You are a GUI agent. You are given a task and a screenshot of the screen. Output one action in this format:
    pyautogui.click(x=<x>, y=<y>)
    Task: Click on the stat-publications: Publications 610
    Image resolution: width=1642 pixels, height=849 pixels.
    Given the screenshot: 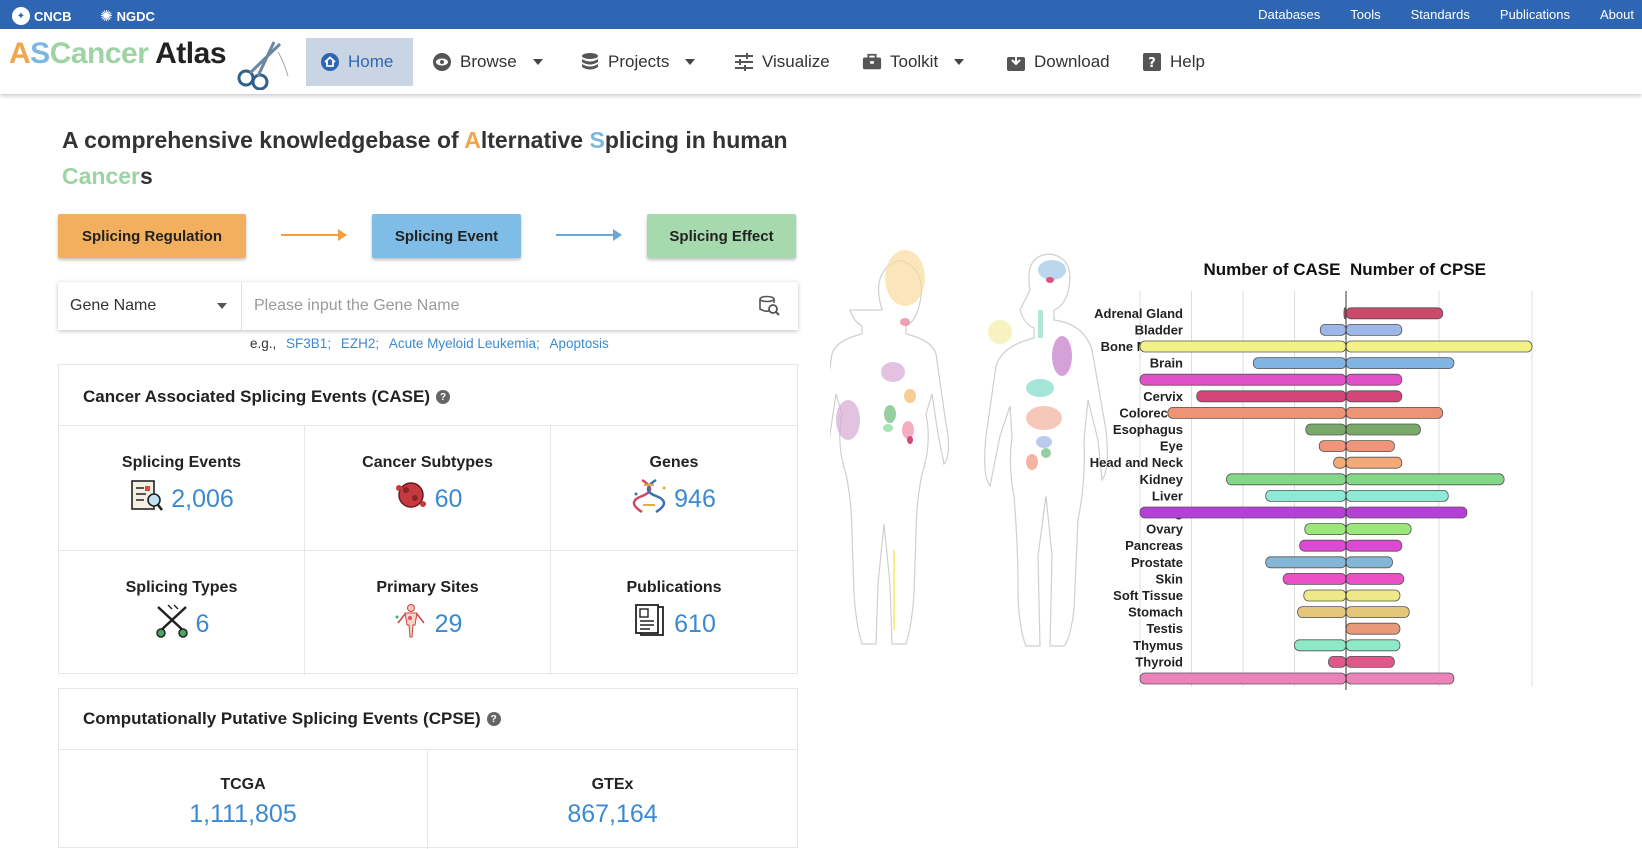 What is the action you would take?
    pyautogui.click(x=674, y=612)
    